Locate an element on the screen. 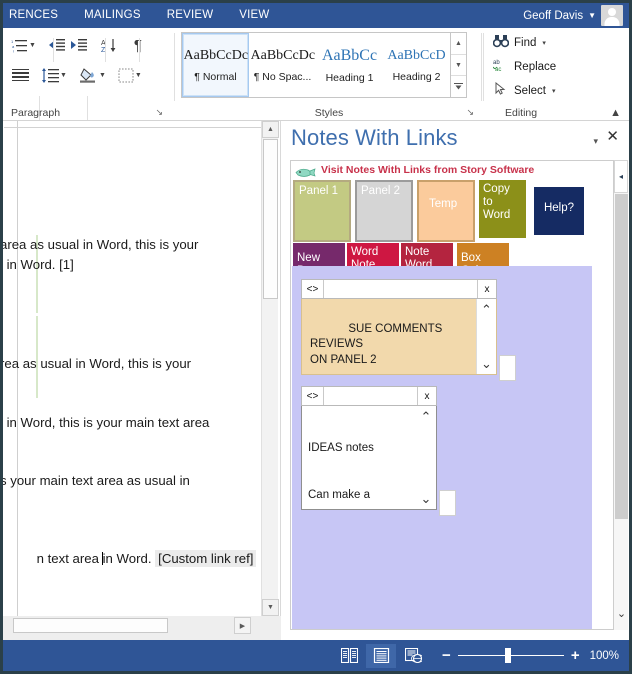 This screenshot has width=632, height=674. justify-icon is located at coordinates (20, 75).